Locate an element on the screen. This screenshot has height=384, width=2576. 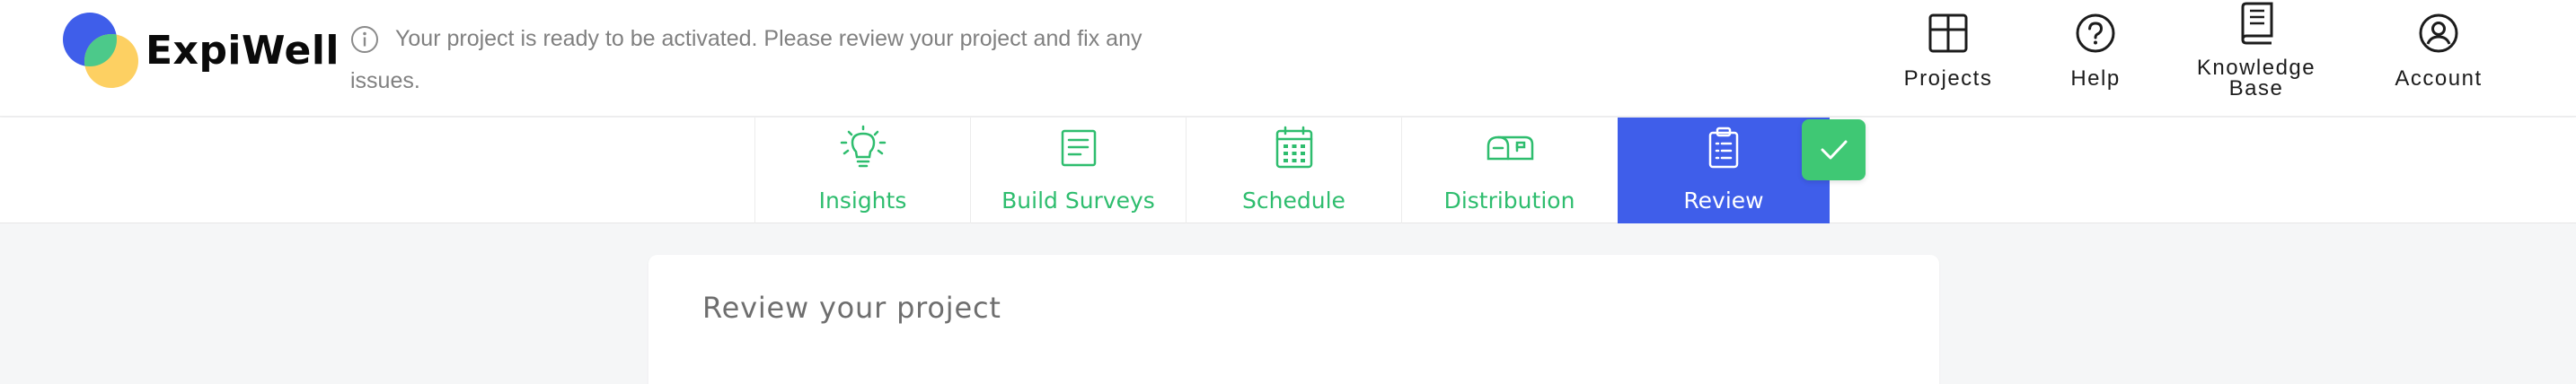
nav-projects: Projects is located at coordinates (1948, 51).